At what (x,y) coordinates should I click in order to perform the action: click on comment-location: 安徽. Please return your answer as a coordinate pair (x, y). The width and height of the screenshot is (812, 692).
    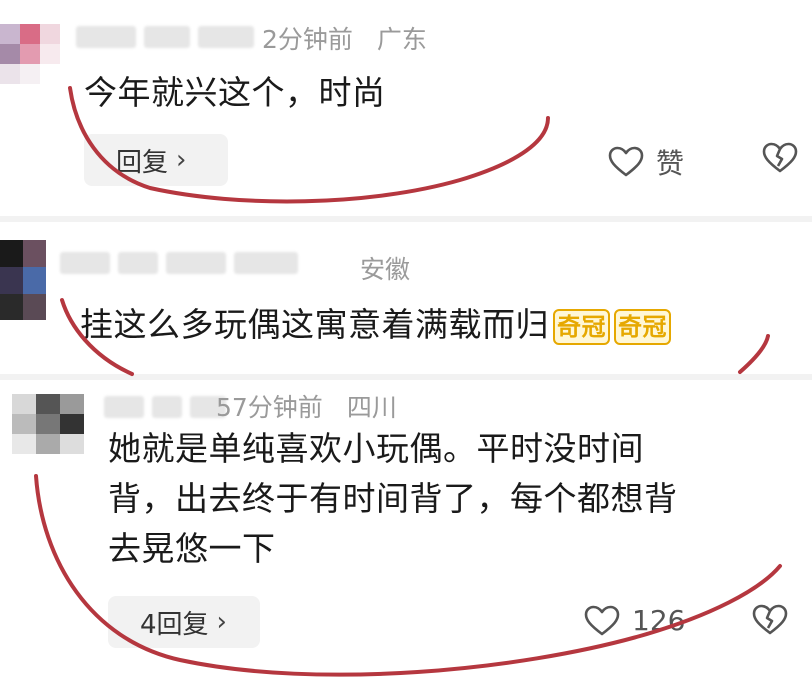
    Looking at the image, I should click on (385, 269).